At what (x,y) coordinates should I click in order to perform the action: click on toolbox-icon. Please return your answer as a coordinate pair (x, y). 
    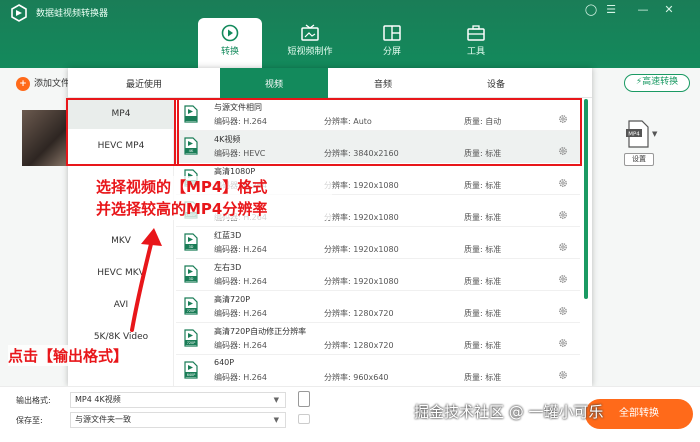
    Looking at the image, I should click on (476, 33).